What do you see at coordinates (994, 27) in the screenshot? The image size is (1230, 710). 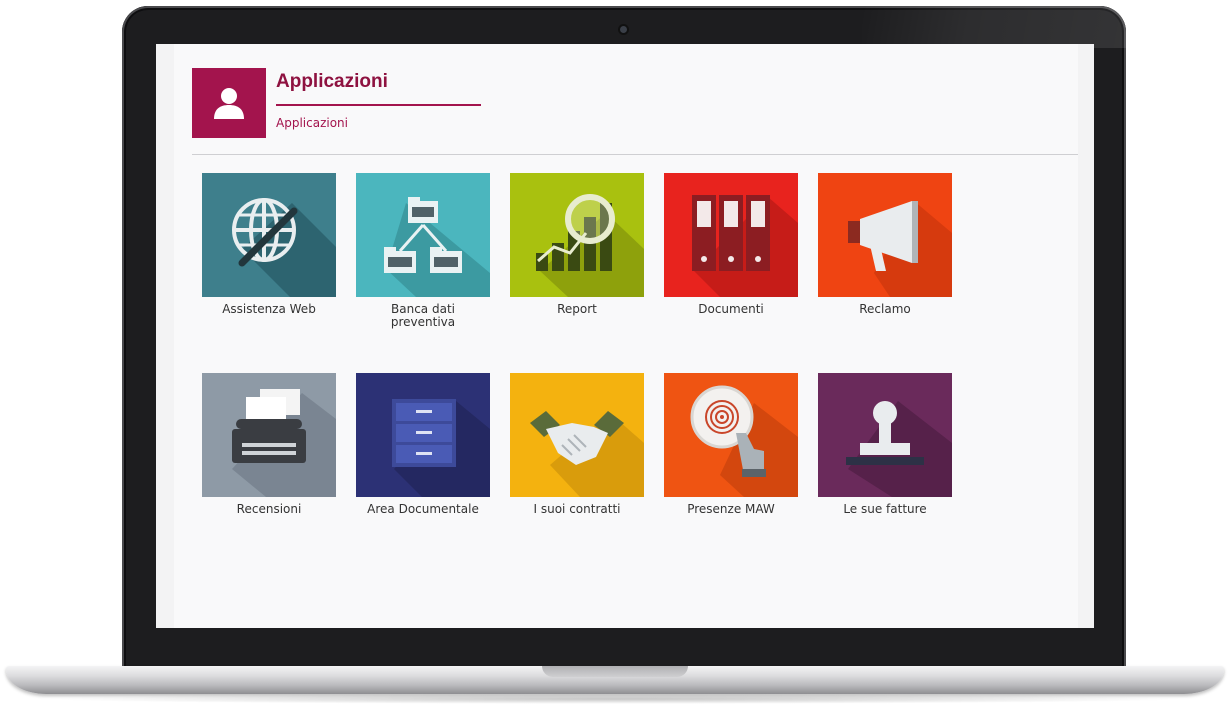 I see `lid-glare` at bounding box center [994, 27].